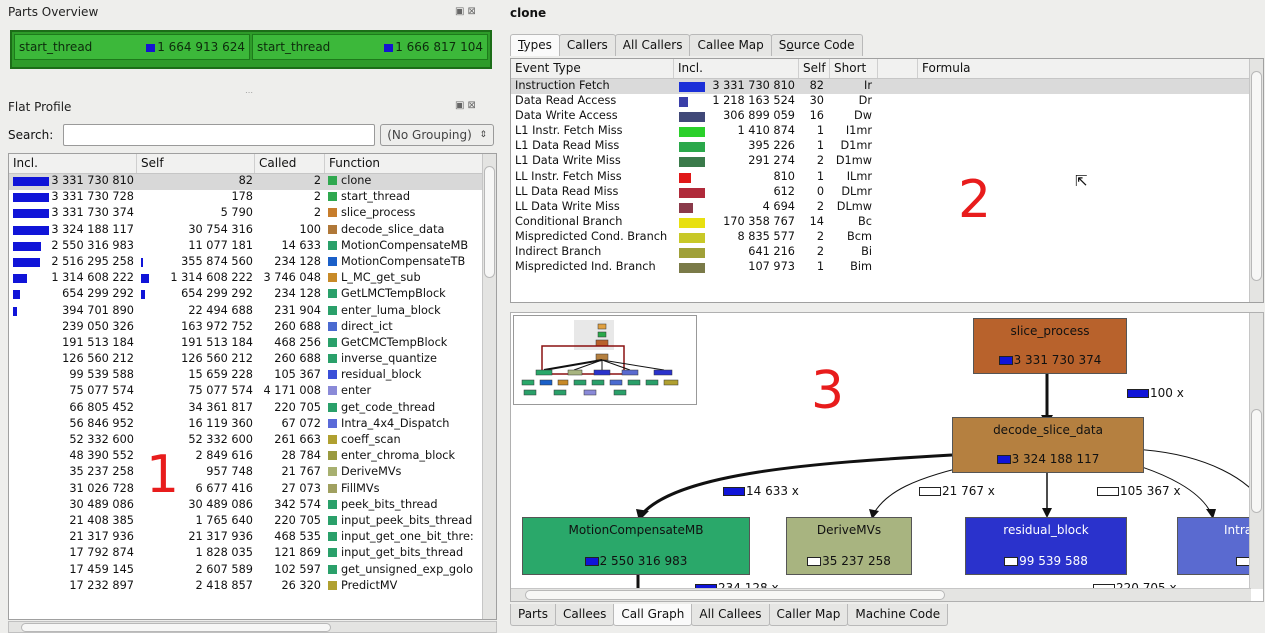 The width and height of the screenshot is (1265, 633). Describe the element at coordinates (535, 45) in the screenshot. I see `tab-types: Types` at that location.